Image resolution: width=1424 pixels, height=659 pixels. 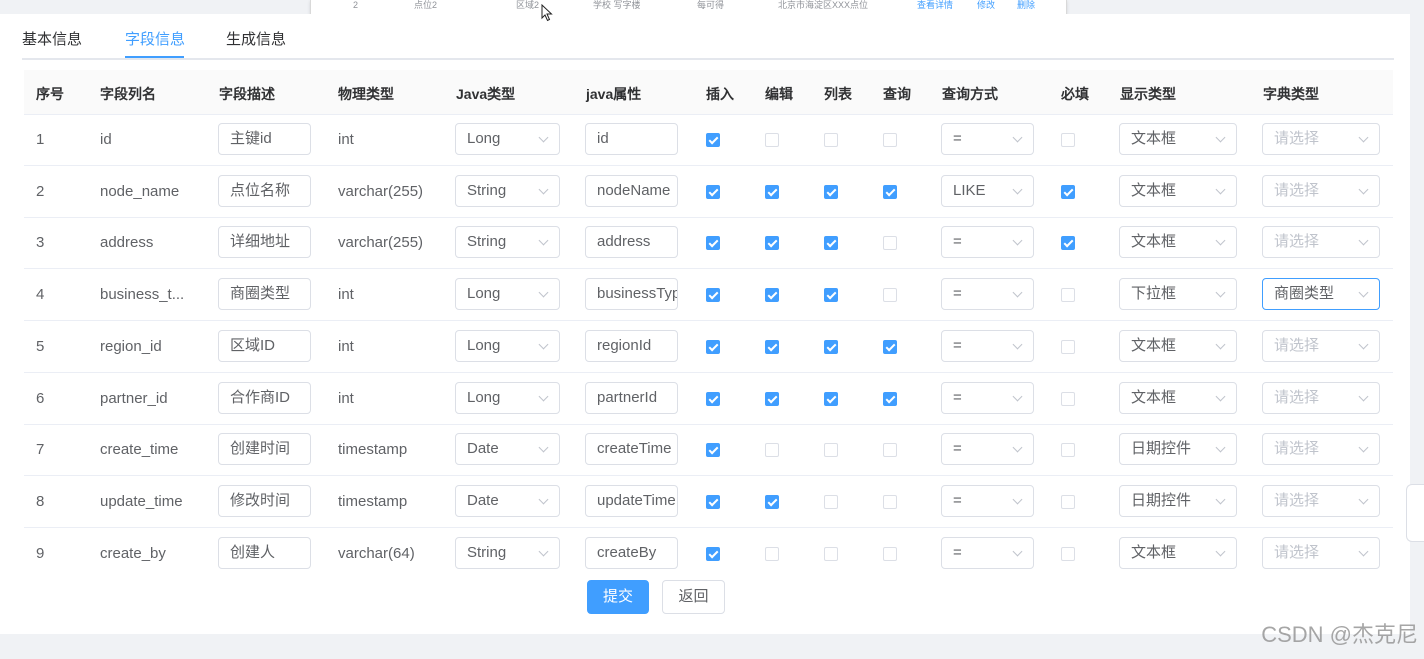 What do you see at coordinates (1415, 513) in the screenshot?
I see `side-drawer-handle` at bounding box center [1415, 513].